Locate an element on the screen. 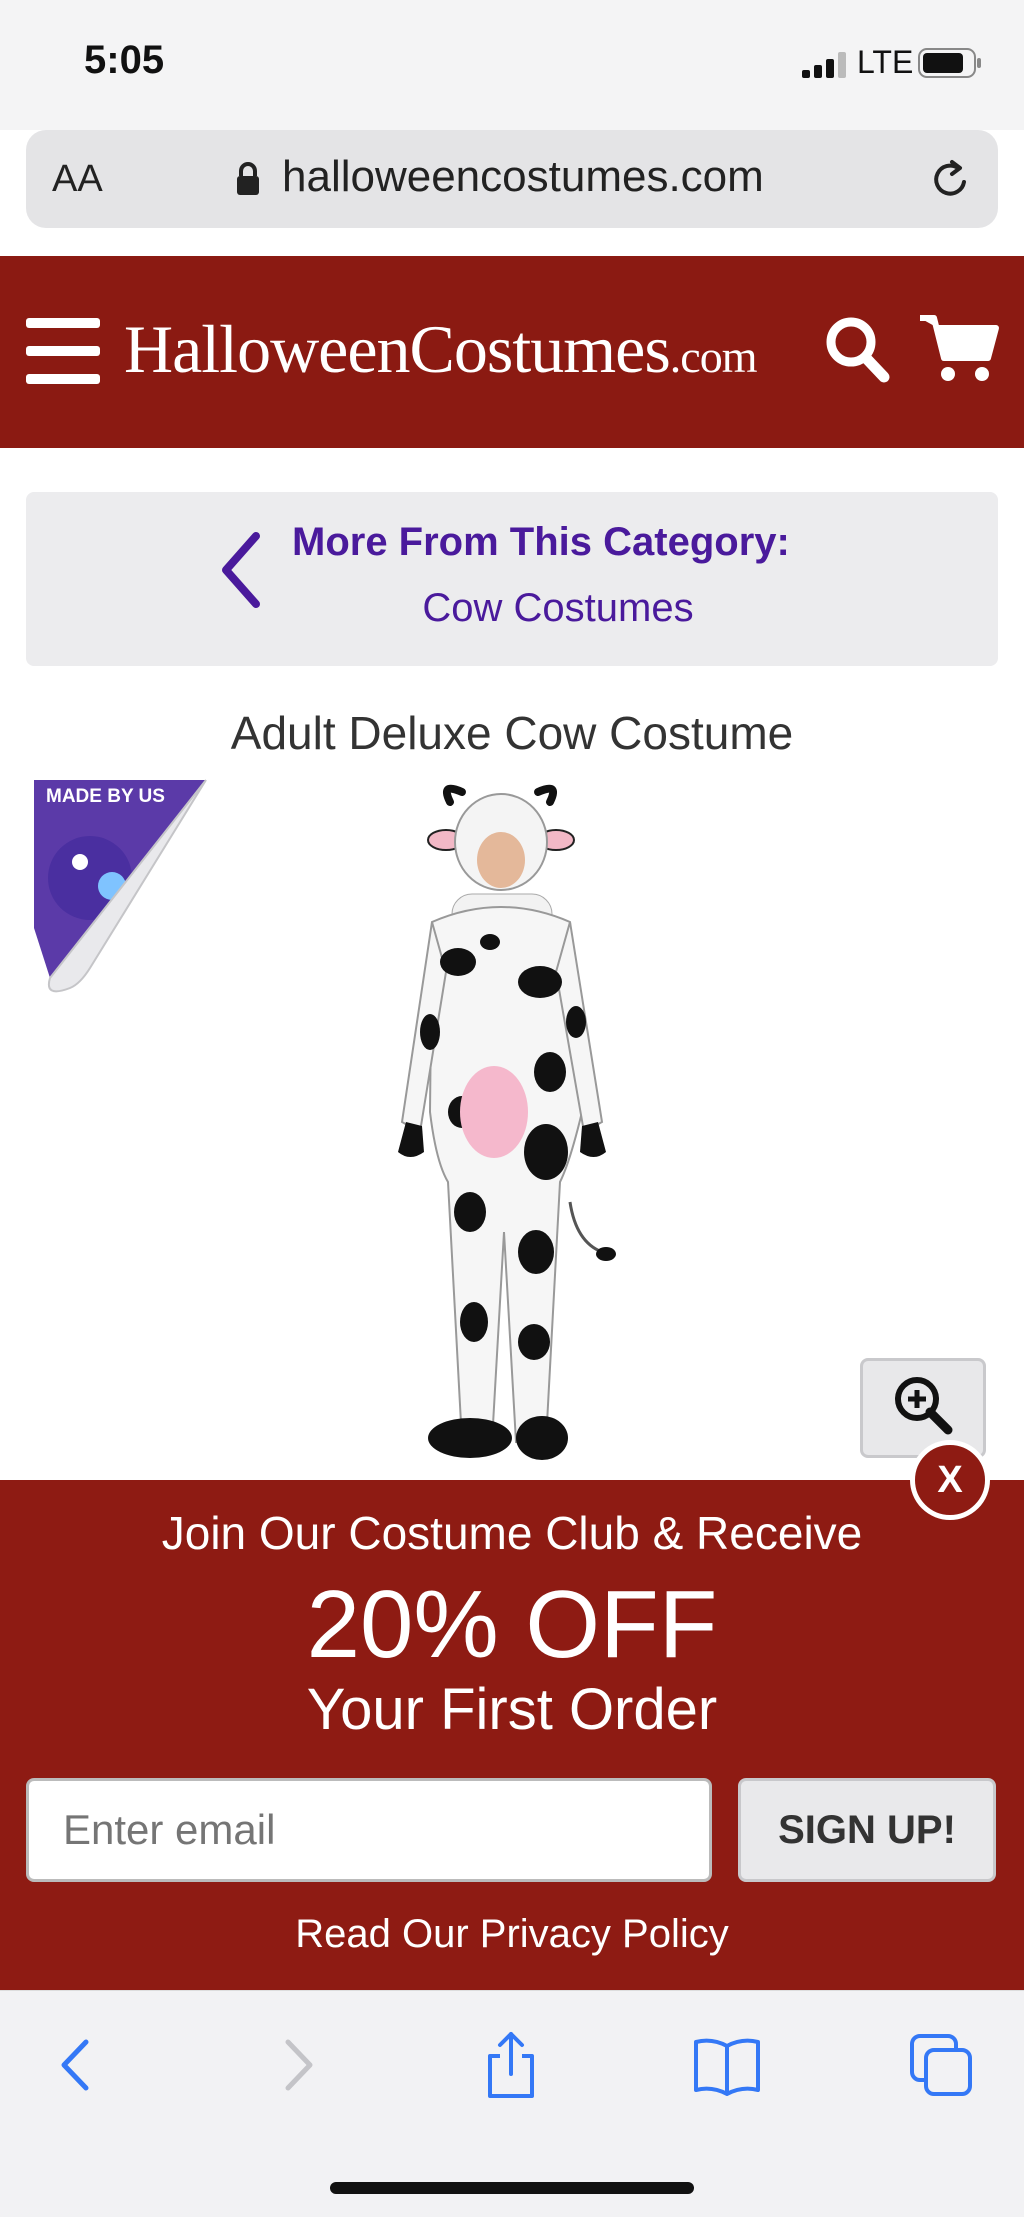 The image size is (1024, 2217). share-icon is located at coordinates (511, 2065).